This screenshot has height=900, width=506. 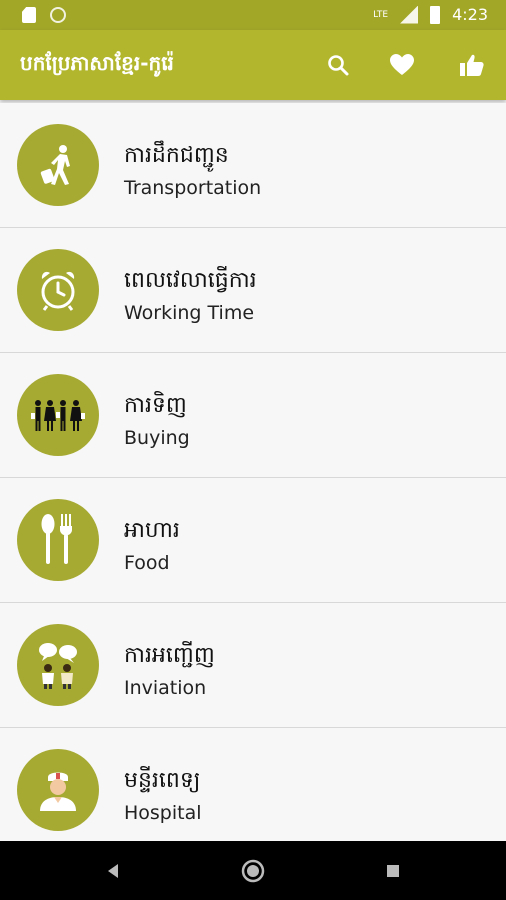 I want to click on search-button, so click(x=338, y=65).